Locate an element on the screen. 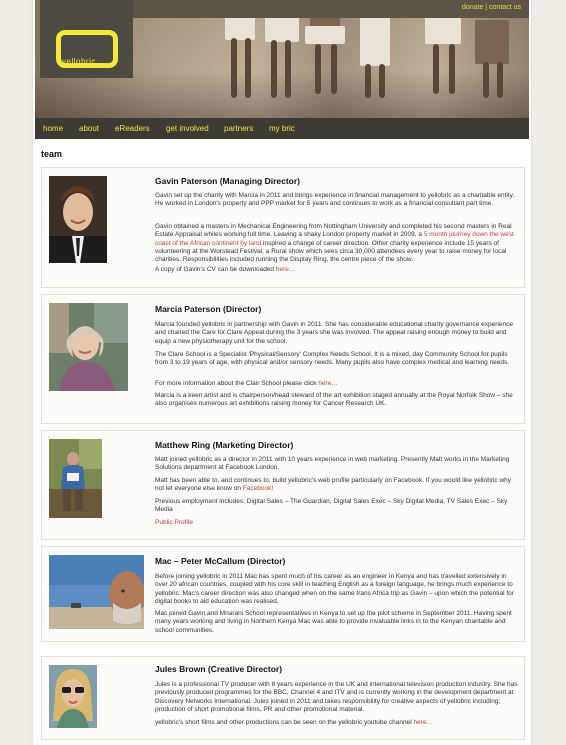 The height and width of the screenshot is (745, 566). nav-item-get-involved: get involved is located at coordinates (187, 128).